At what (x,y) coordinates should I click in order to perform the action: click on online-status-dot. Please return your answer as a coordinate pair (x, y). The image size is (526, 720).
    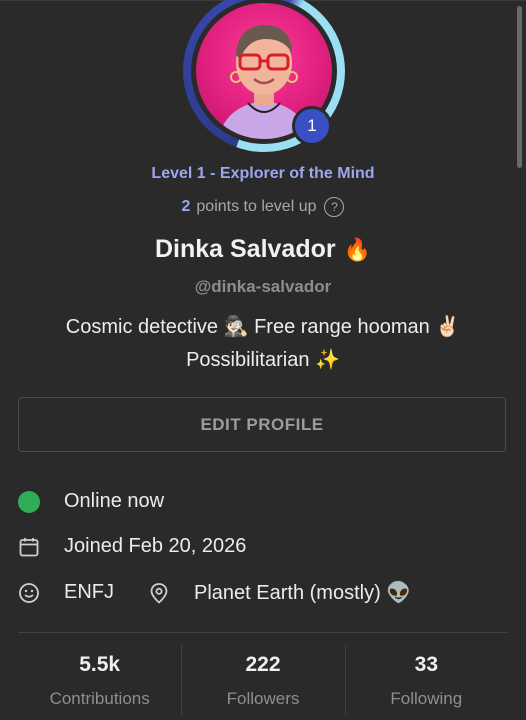
    Looking at the image, I should click on (29, 501).